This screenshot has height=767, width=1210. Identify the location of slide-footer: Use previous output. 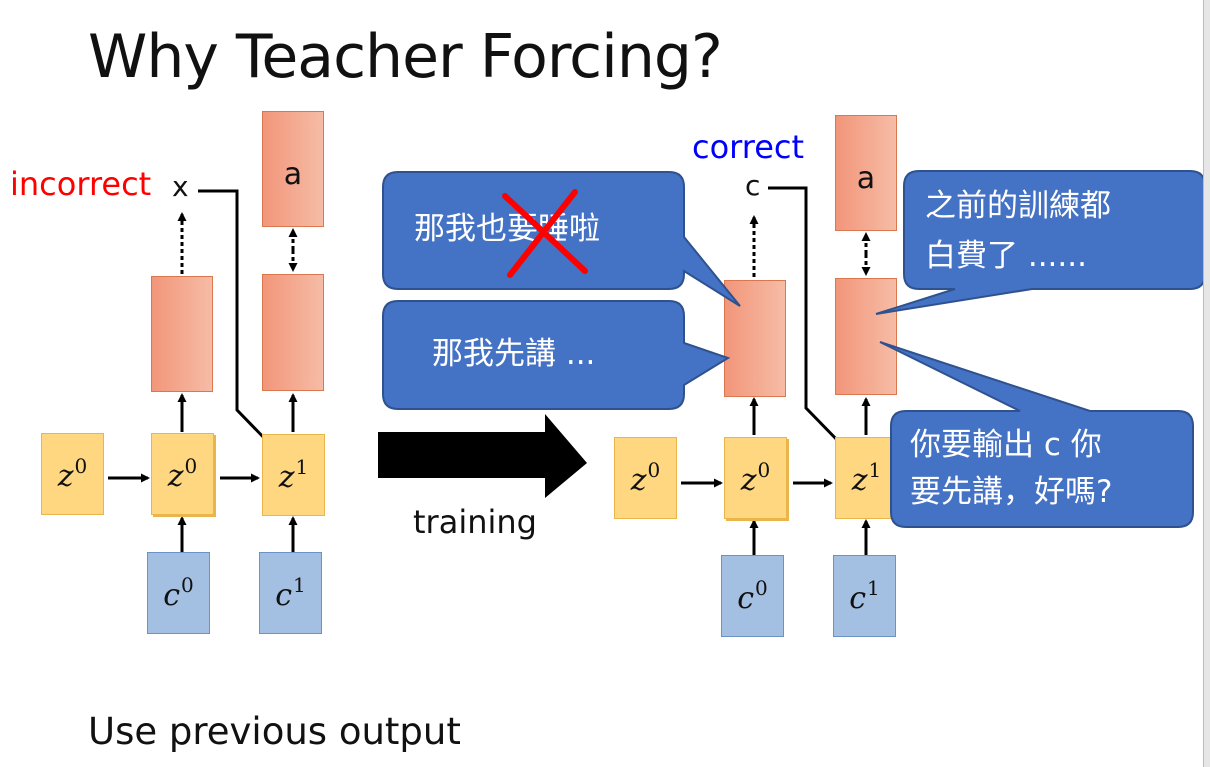
(274, 731).